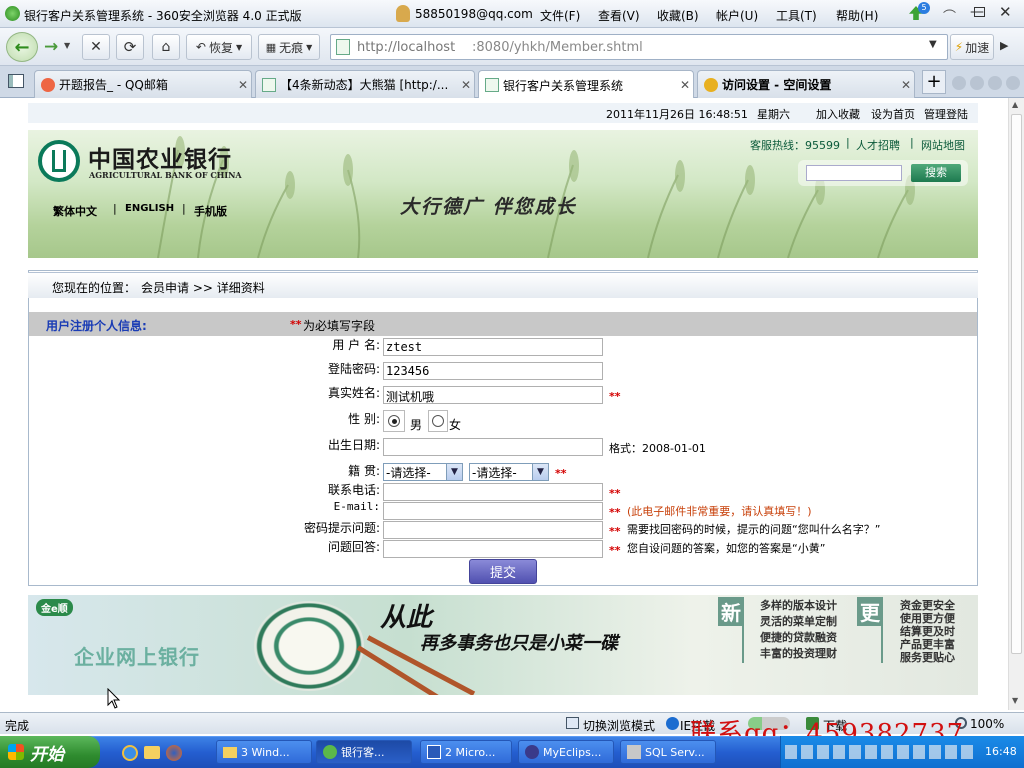 The height and width of the screenshot is (768, 1024). What do you see at coordinates (1005, 12) in the screenshot?
I see `close-window-icon: ✕` at bounding box center [1005, 12].